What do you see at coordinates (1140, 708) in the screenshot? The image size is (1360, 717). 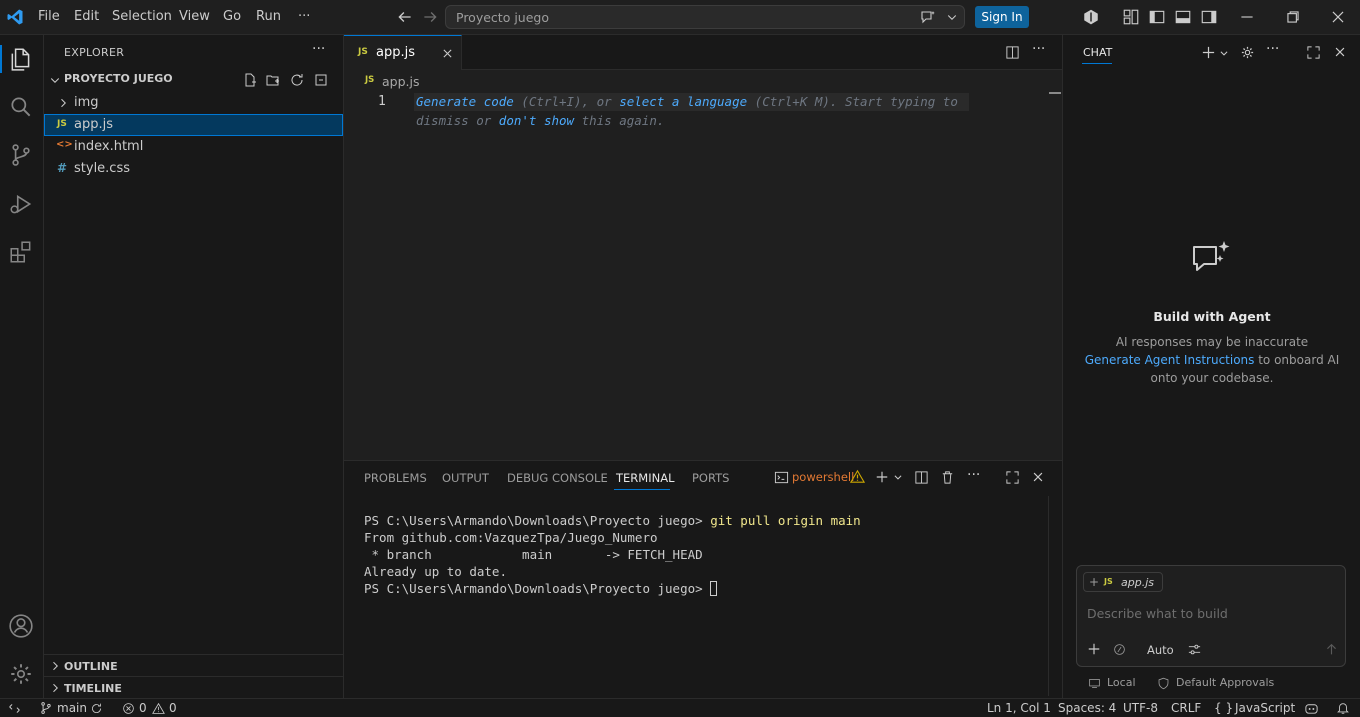 I see `encoding: UTF-8` at bounding box center [1140, 708].